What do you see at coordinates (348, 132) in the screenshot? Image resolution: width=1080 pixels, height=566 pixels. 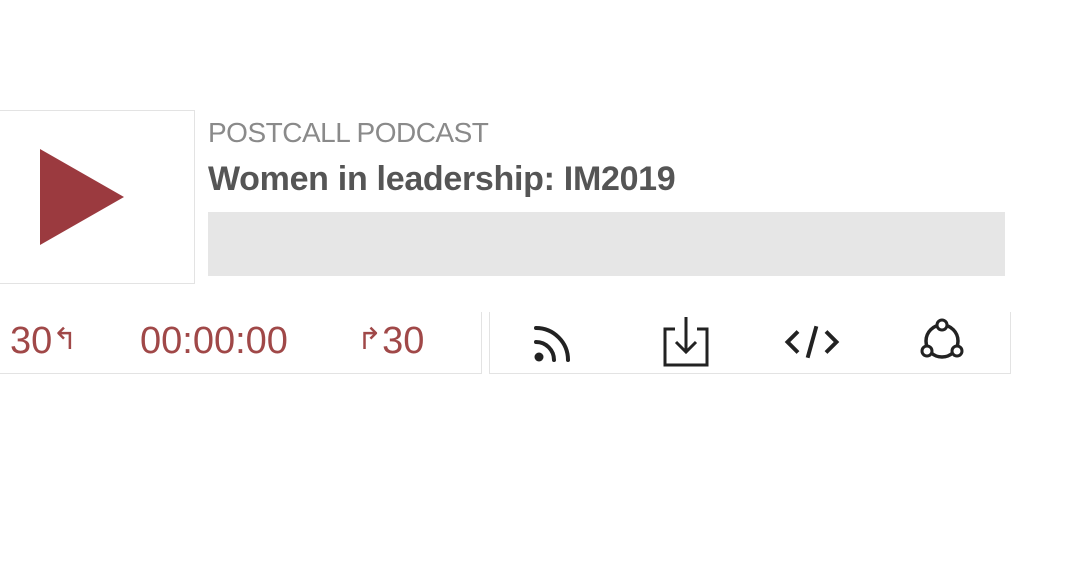 I see `podcast-name: POSTCALL PODCAST` at bounding box center [348, 132].